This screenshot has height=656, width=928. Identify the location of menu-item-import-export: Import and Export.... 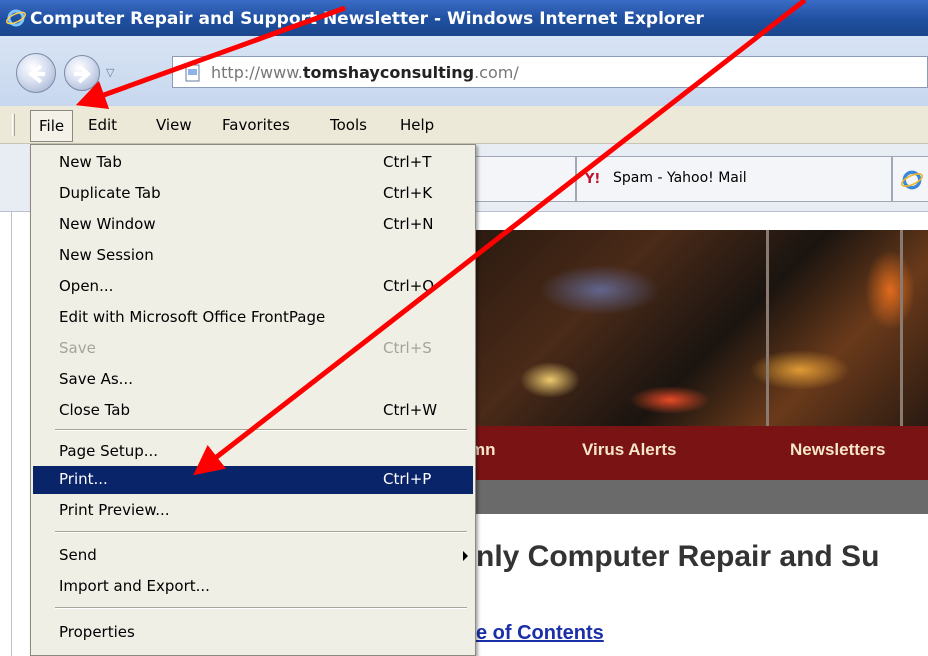
(253, 587).